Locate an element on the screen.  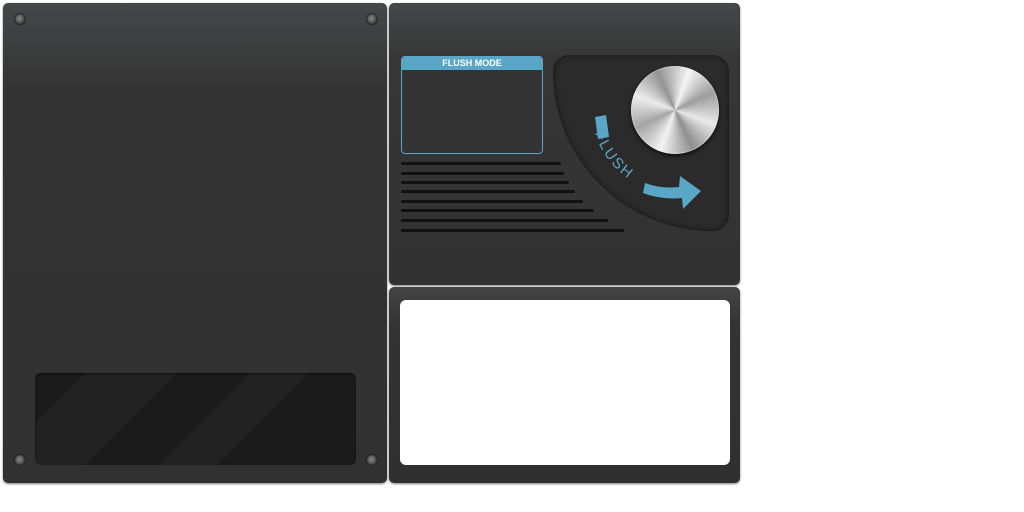
flush-knob is located at coordinates (675, 110).